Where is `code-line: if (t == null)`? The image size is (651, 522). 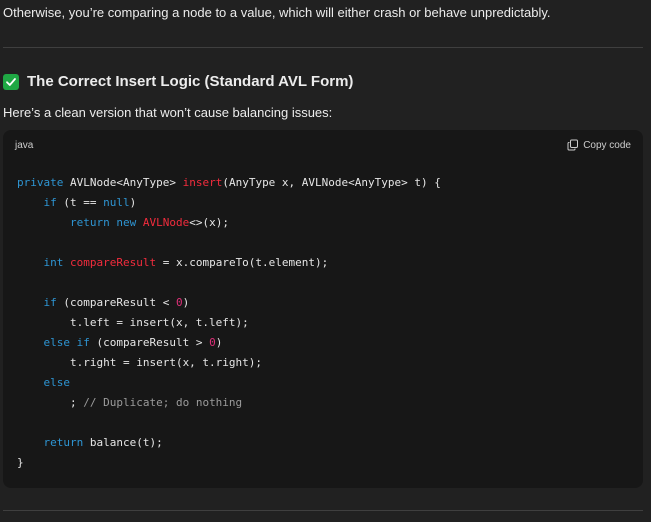 code-line: if (t == null) is located at coordinates (330, 203).